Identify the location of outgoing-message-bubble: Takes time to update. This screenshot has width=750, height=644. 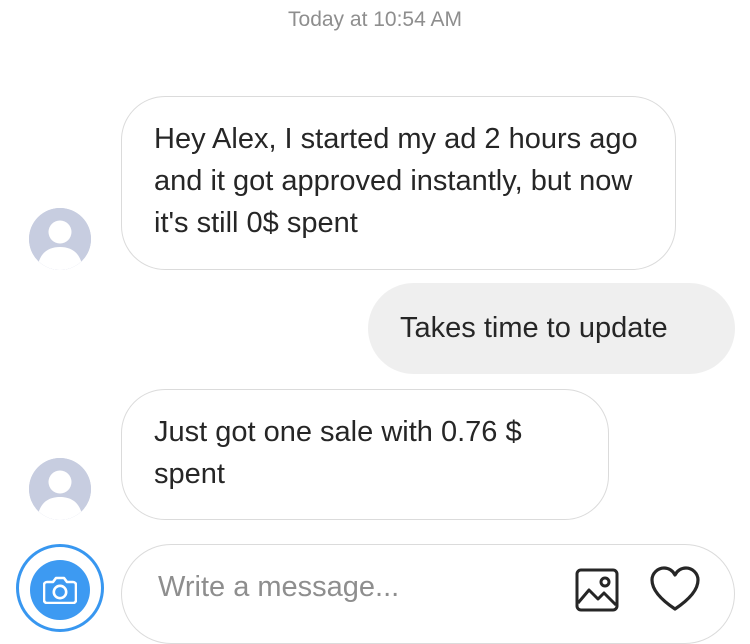
(551, 328).